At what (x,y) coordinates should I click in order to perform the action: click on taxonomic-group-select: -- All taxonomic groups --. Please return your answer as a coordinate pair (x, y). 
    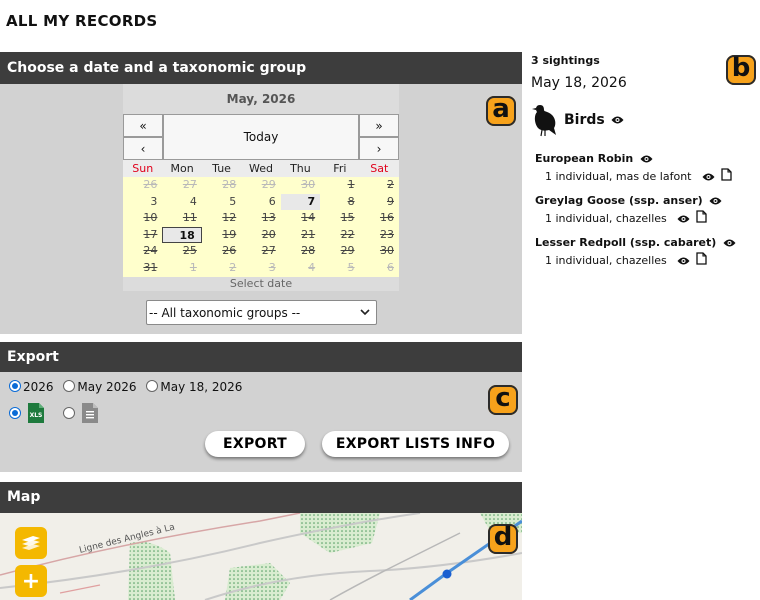
    Looking at the image, I should click on (261, 312).